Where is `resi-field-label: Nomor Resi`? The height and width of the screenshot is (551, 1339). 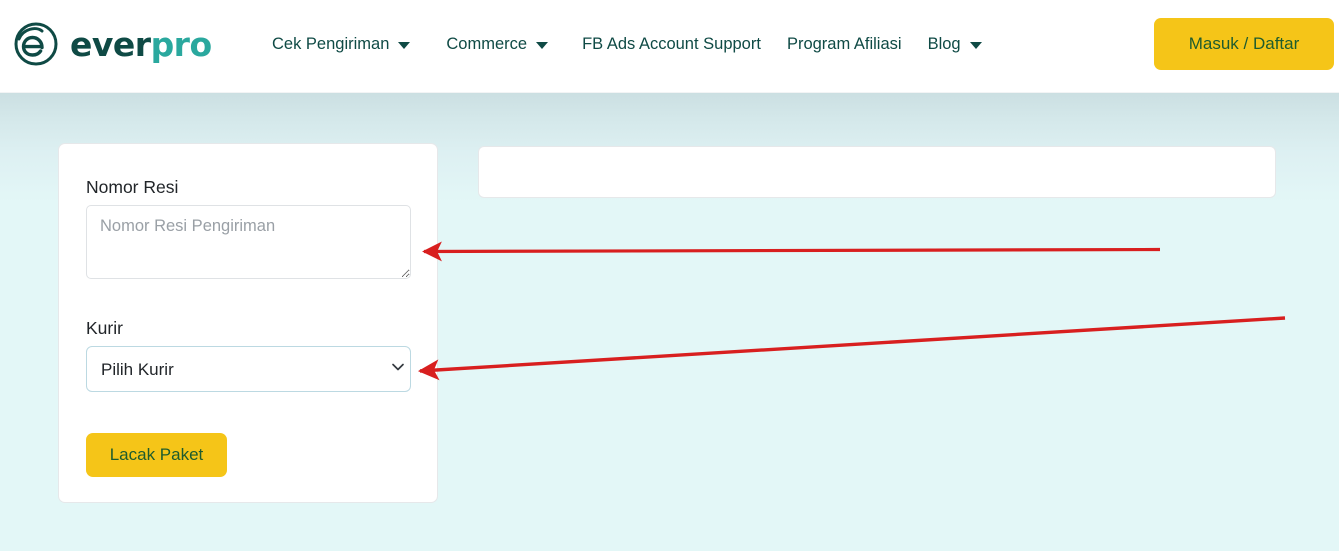
resi-field-label: Nomor Resi is located at coordinates (132, 187).